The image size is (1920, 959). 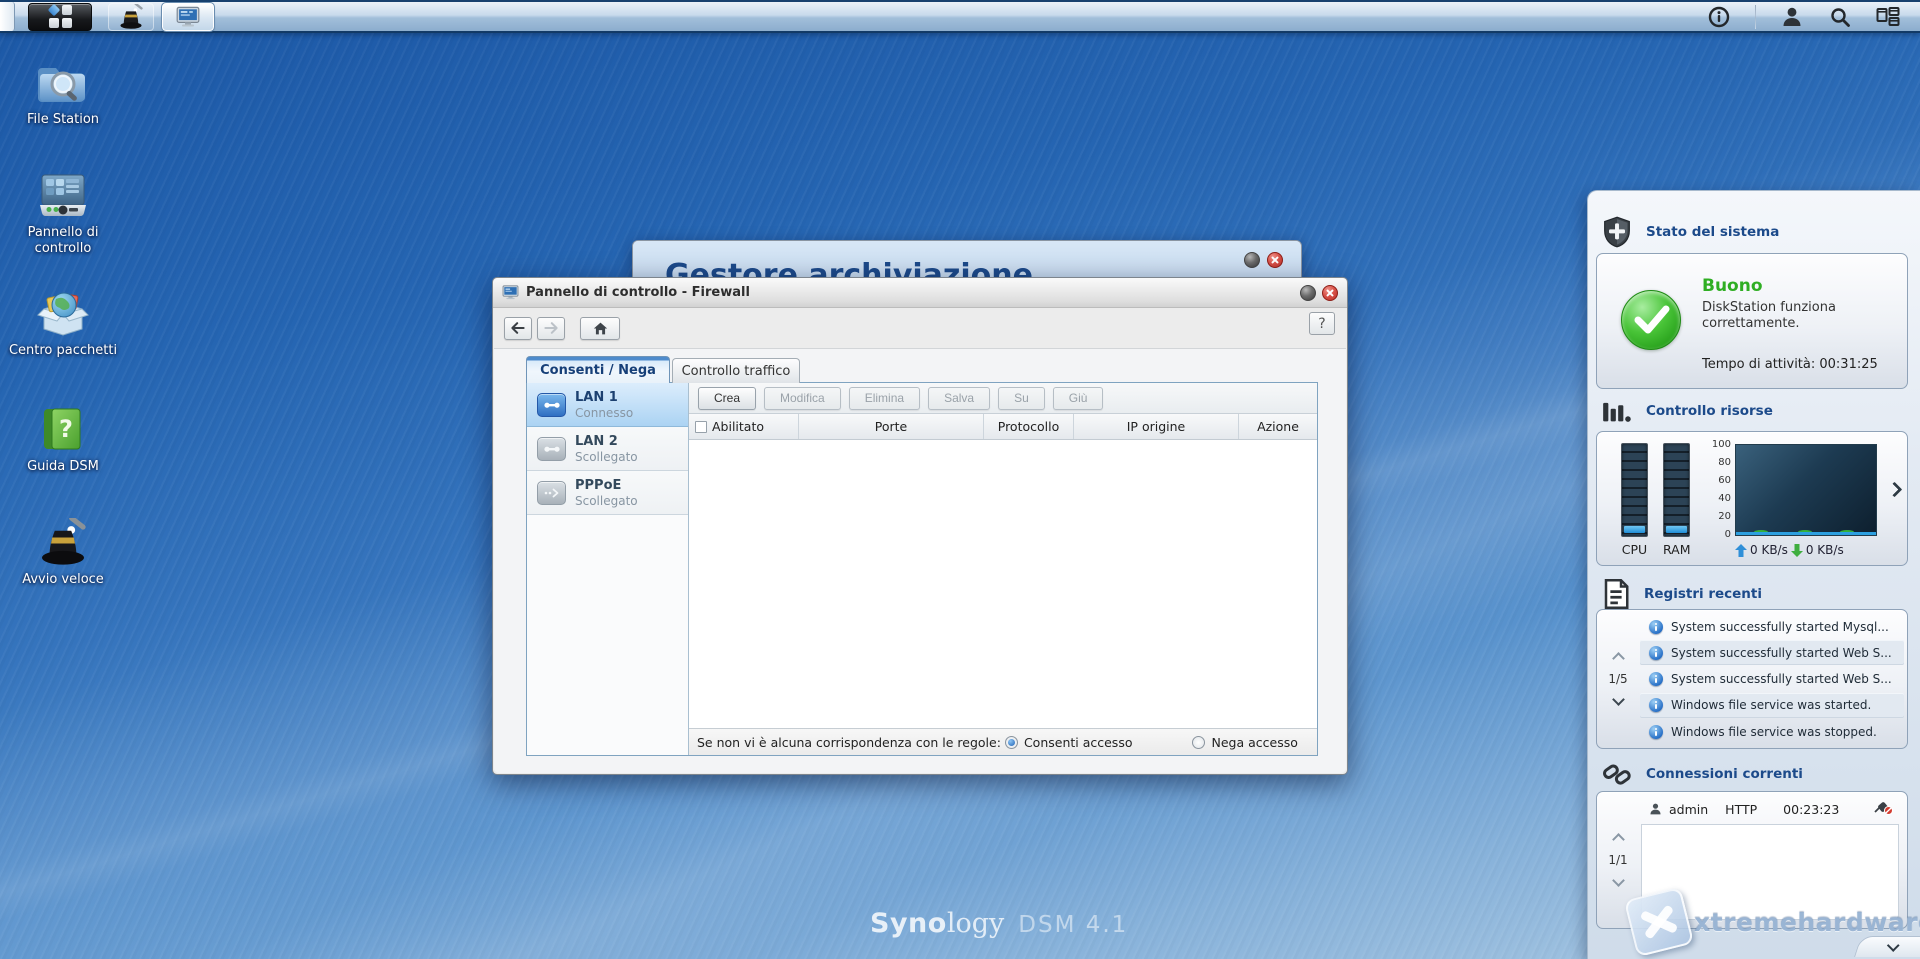 I want to click on lan-connected-icon, so click(x=551, y=405).